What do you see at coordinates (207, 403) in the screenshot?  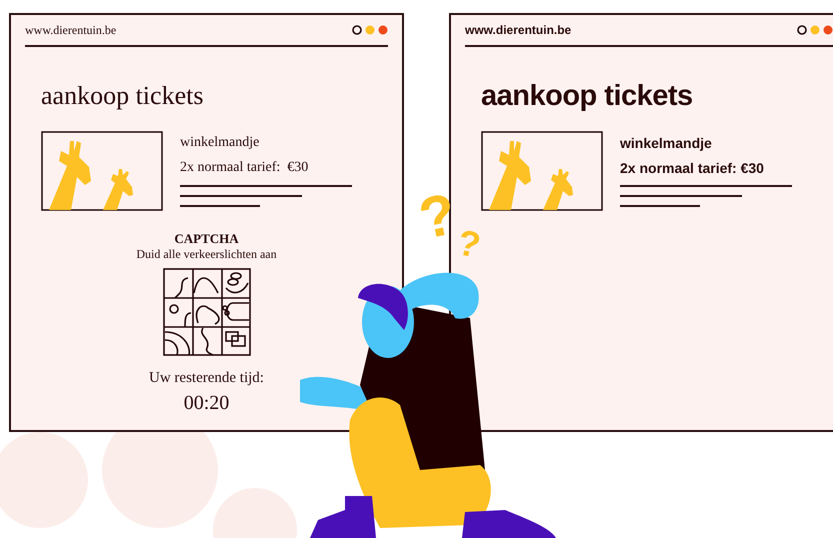 I see `timer-value: 00:20` at bounding box center [207, 403].